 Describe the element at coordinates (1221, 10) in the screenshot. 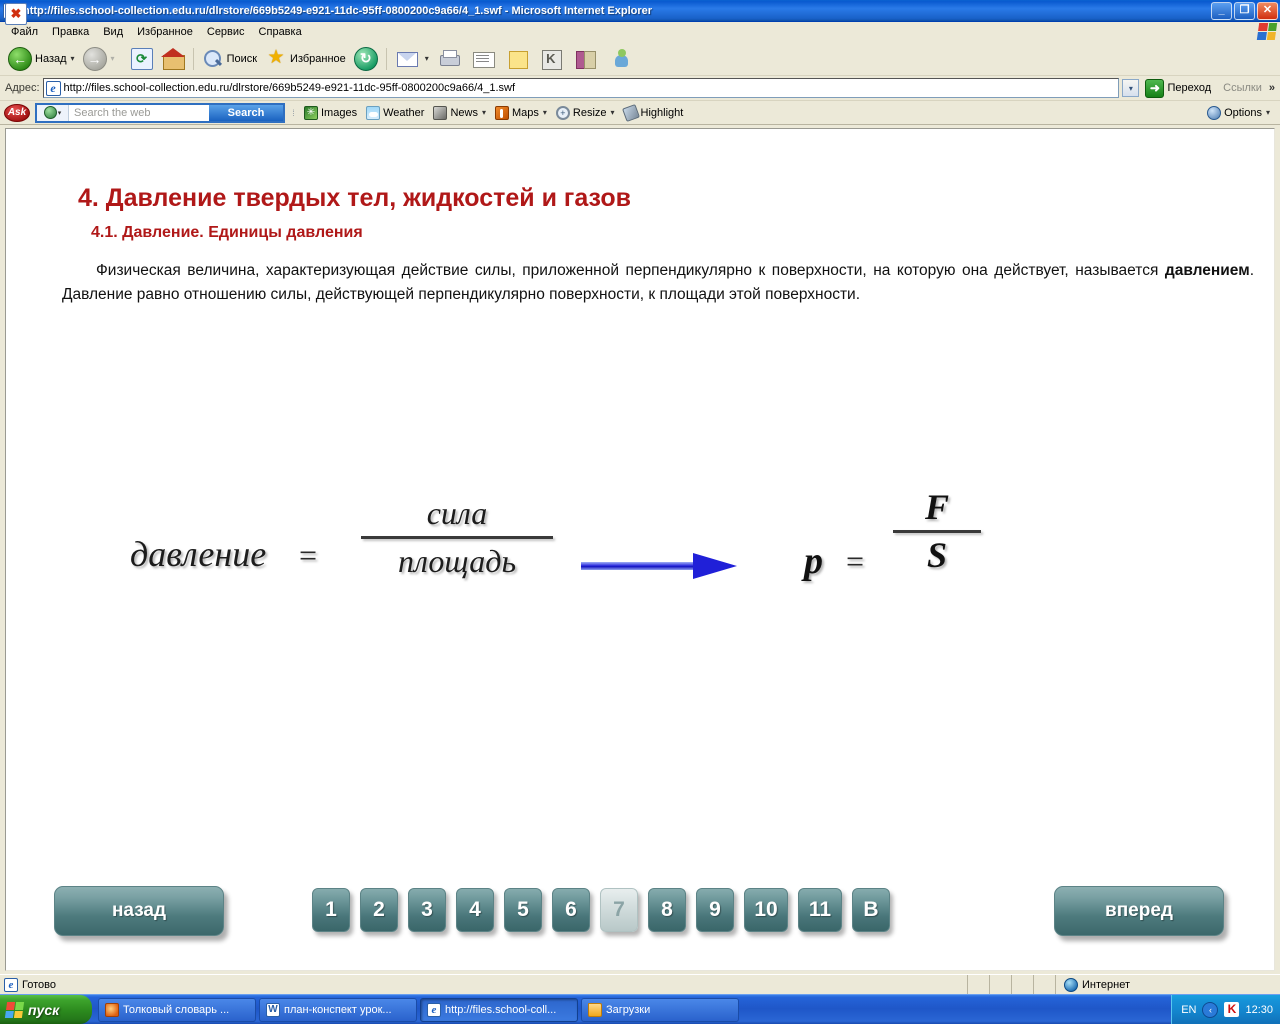

I see `minimize-button: _` at that location.